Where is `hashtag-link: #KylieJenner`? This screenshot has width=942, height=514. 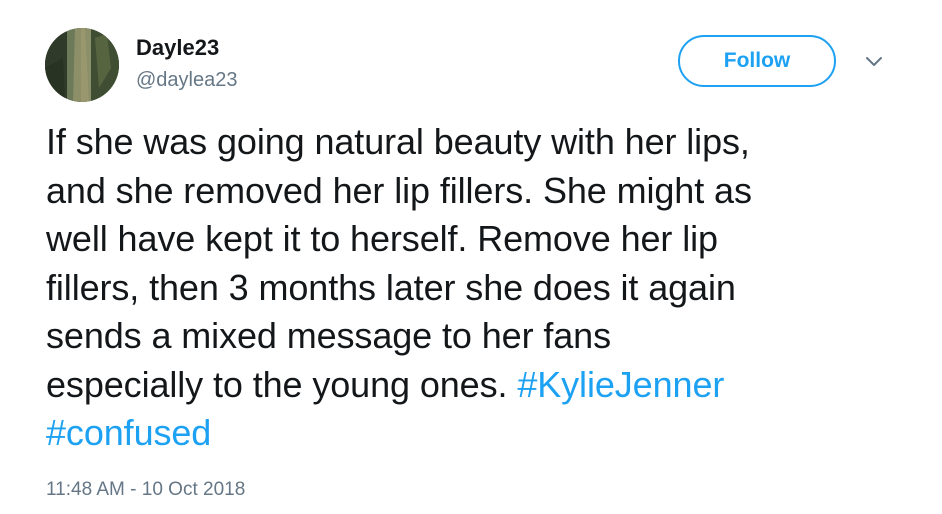 hashtag-link: #KylieJenner is located at coordinates (620, 384).